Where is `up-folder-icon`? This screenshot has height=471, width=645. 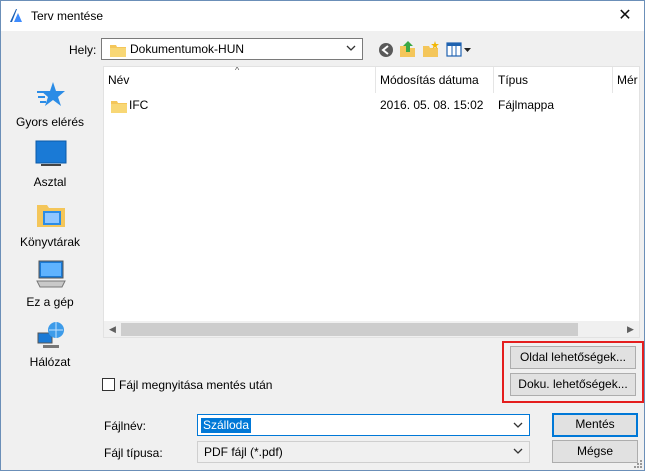 up-folder-icon is located at coordinates (408, 49).